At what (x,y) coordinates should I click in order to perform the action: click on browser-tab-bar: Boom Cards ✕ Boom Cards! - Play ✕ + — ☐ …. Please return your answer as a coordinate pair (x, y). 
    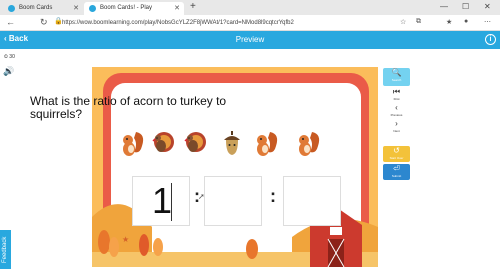
    Looking at the image, I should click on (250, 7).